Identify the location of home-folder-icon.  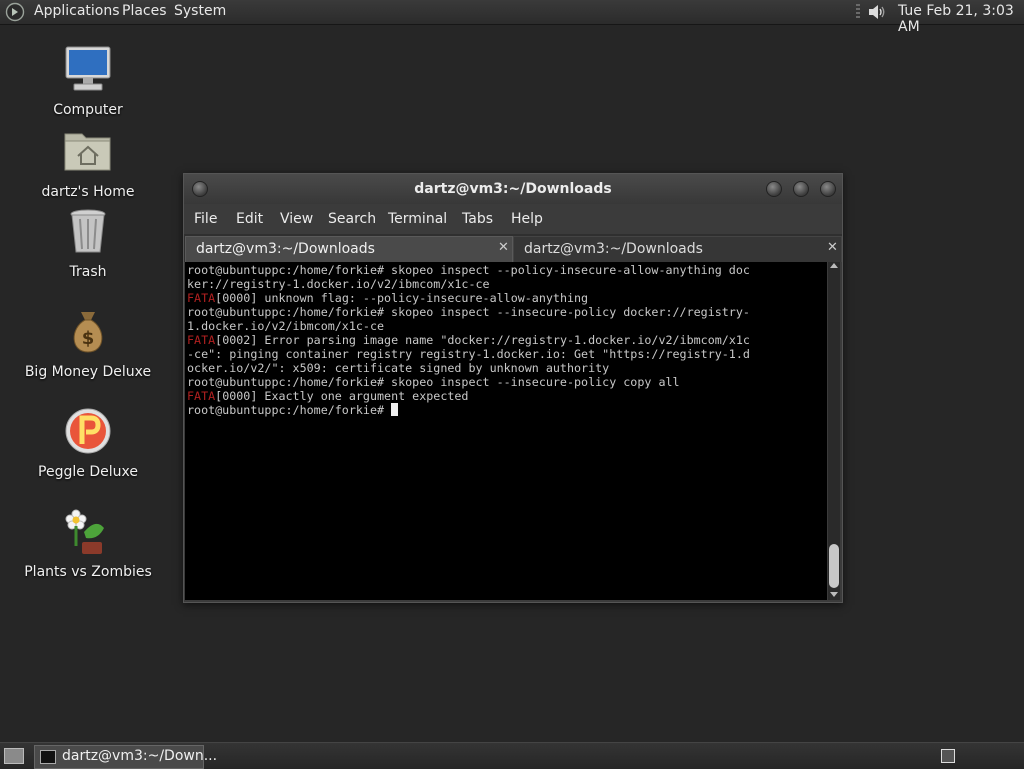
(87, 152).